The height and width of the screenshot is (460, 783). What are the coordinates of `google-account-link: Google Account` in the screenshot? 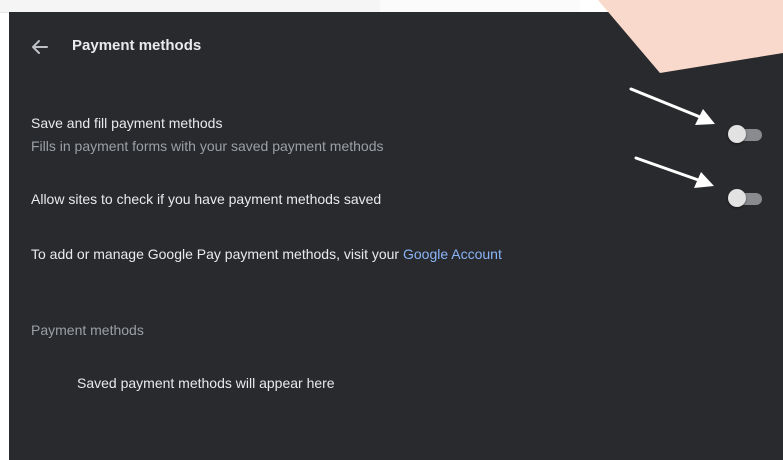 It's located at (452, 254).